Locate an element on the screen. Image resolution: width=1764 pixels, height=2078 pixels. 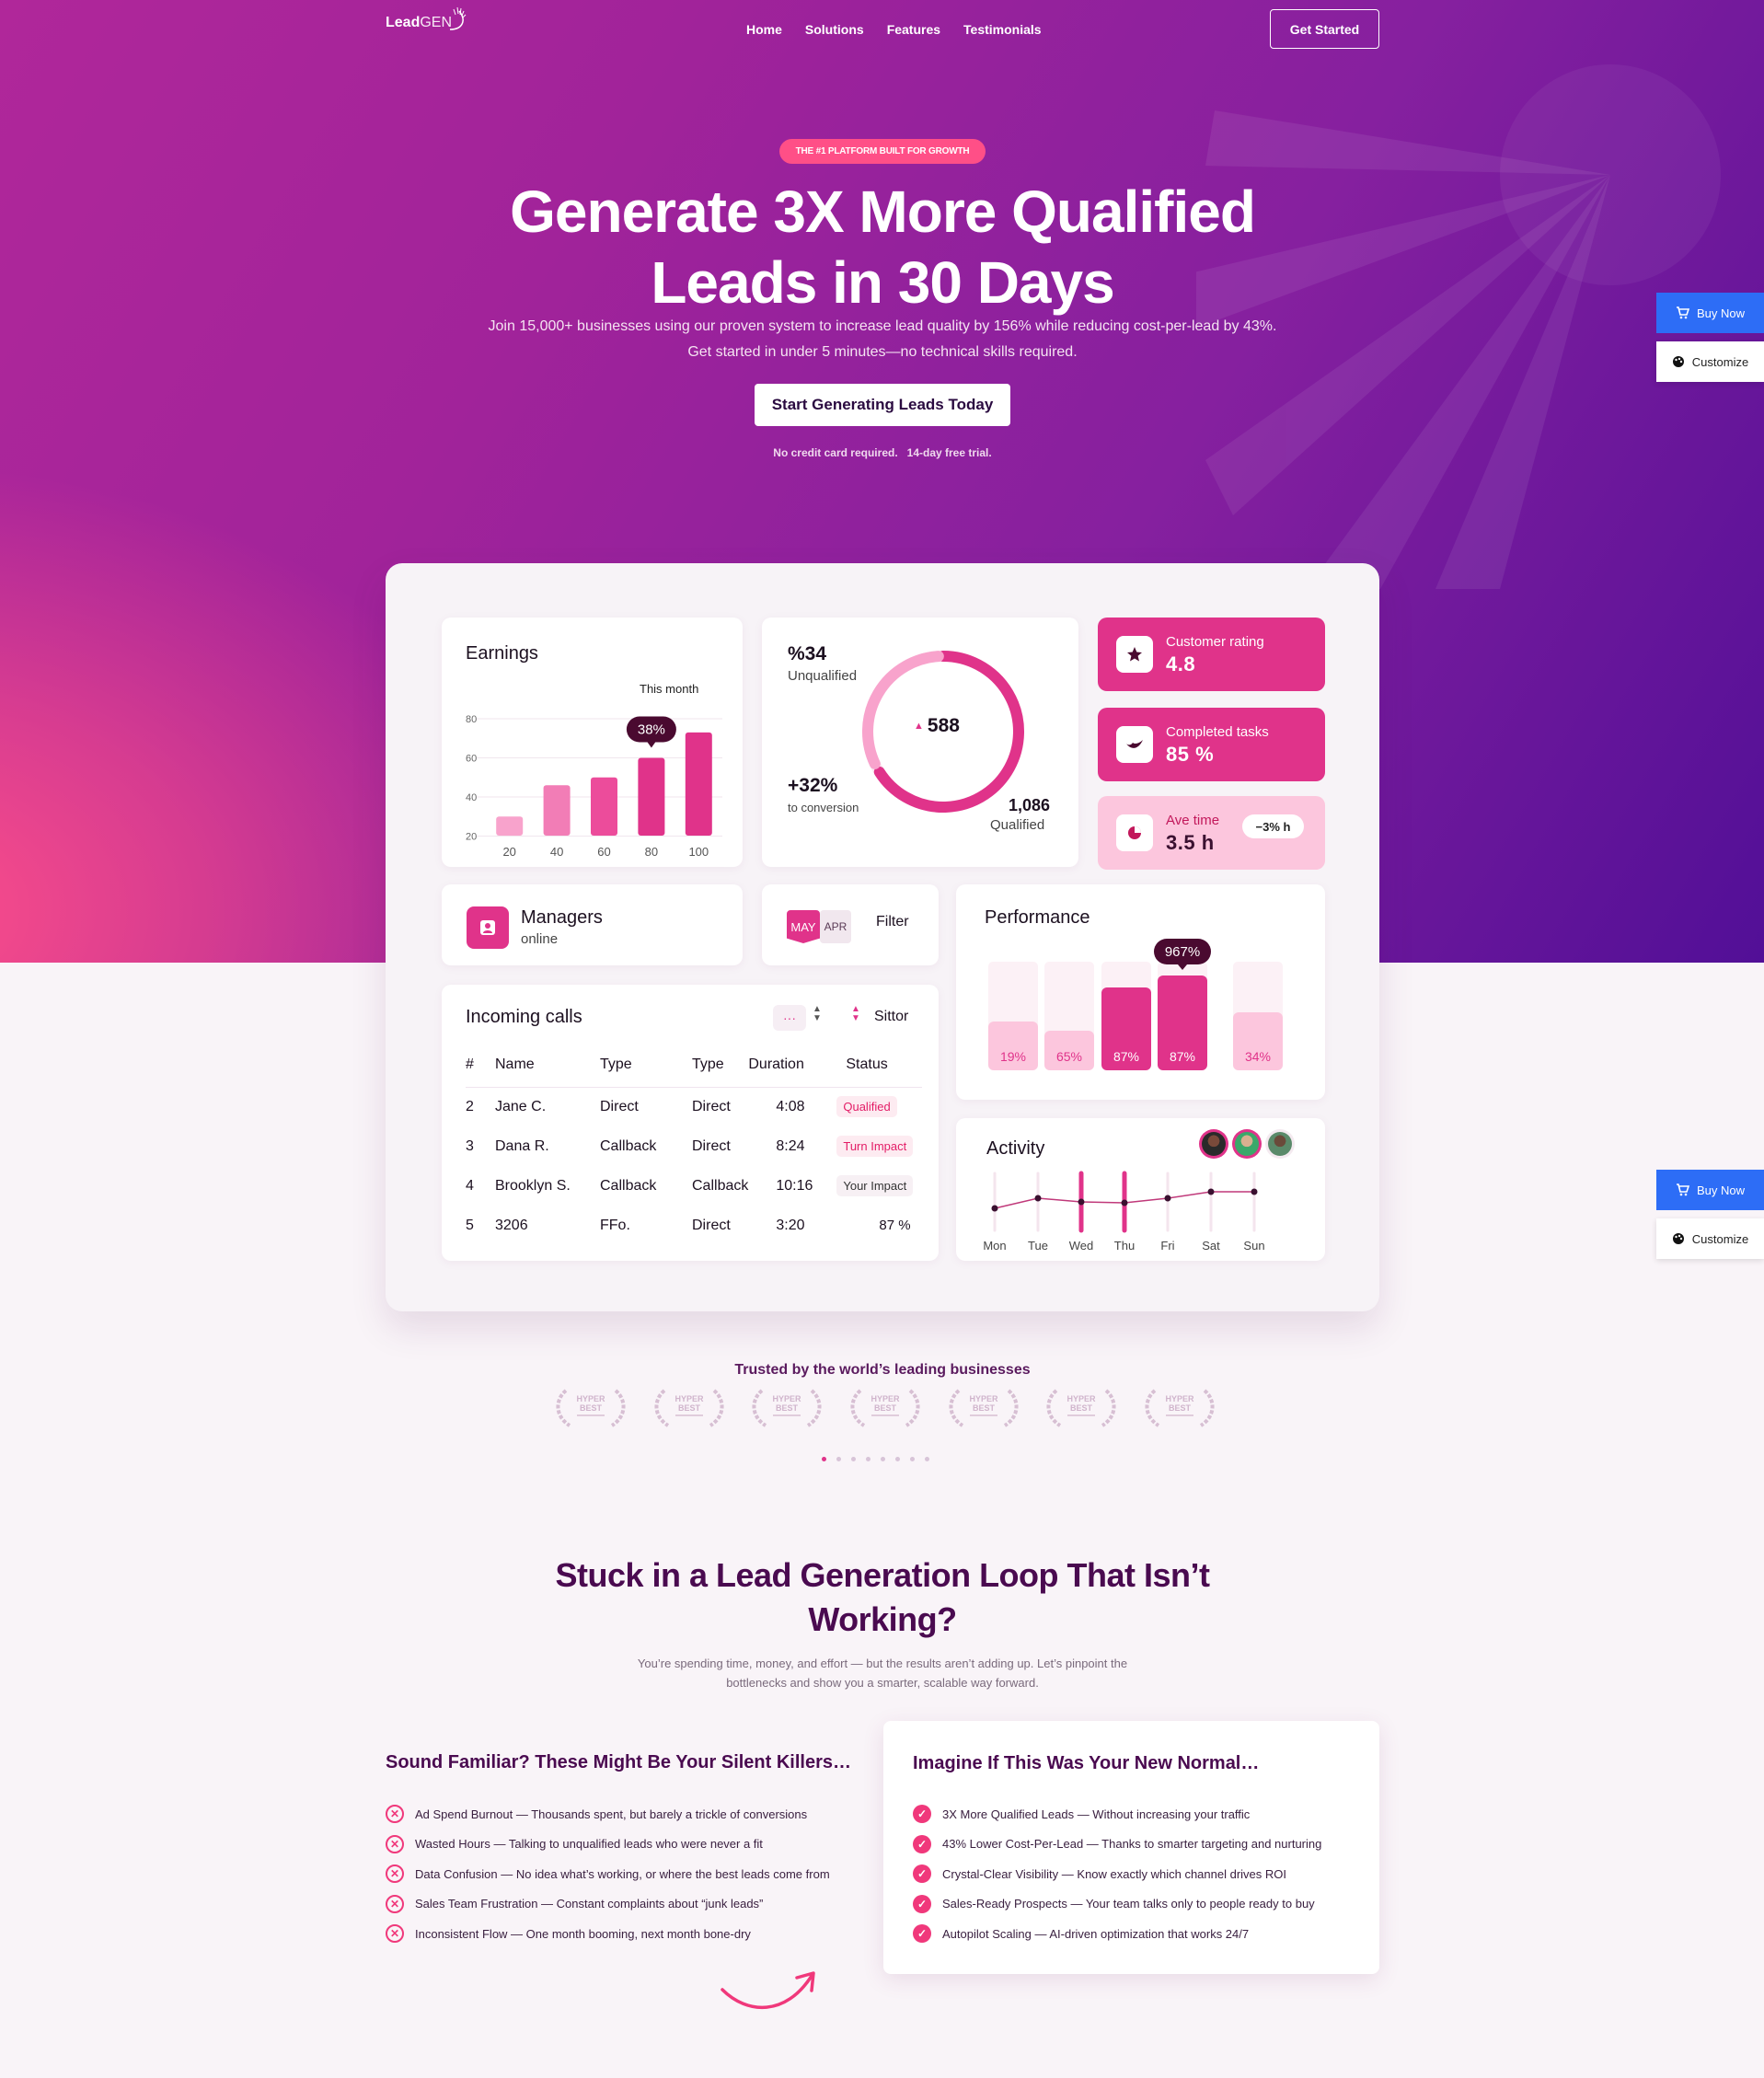
cell: 3206 is located at coordinates (511, 1225).